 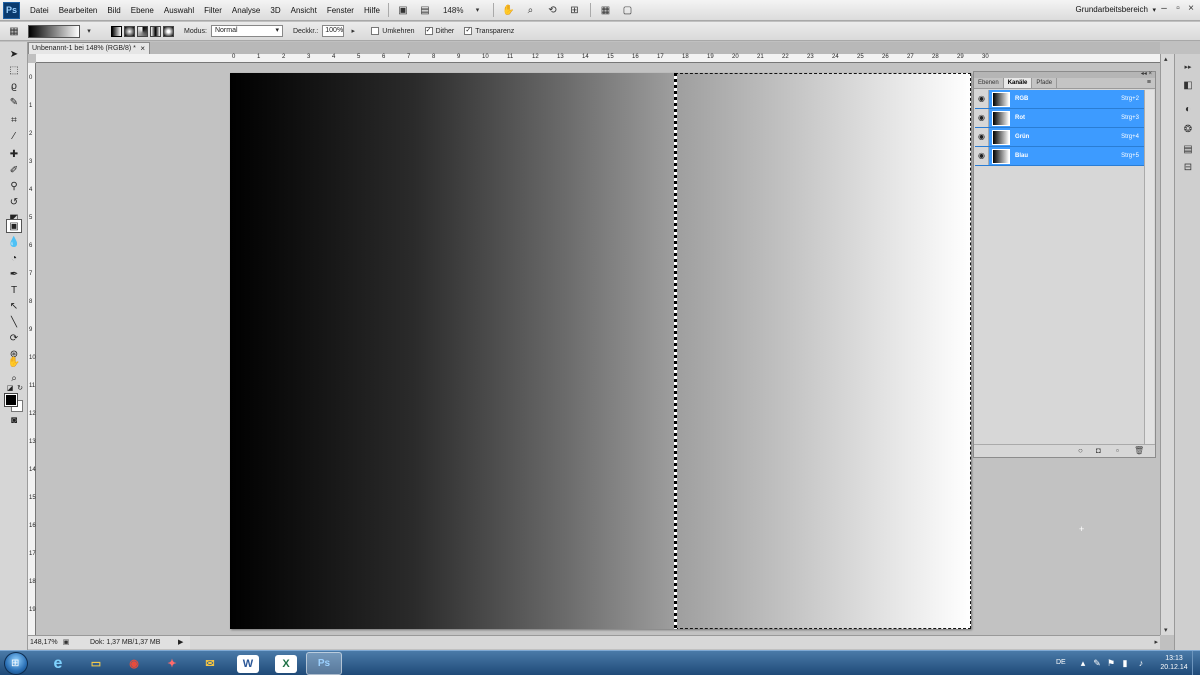 I want to click on dodge-tool-icon: ◔, so click(x=14, y=259).